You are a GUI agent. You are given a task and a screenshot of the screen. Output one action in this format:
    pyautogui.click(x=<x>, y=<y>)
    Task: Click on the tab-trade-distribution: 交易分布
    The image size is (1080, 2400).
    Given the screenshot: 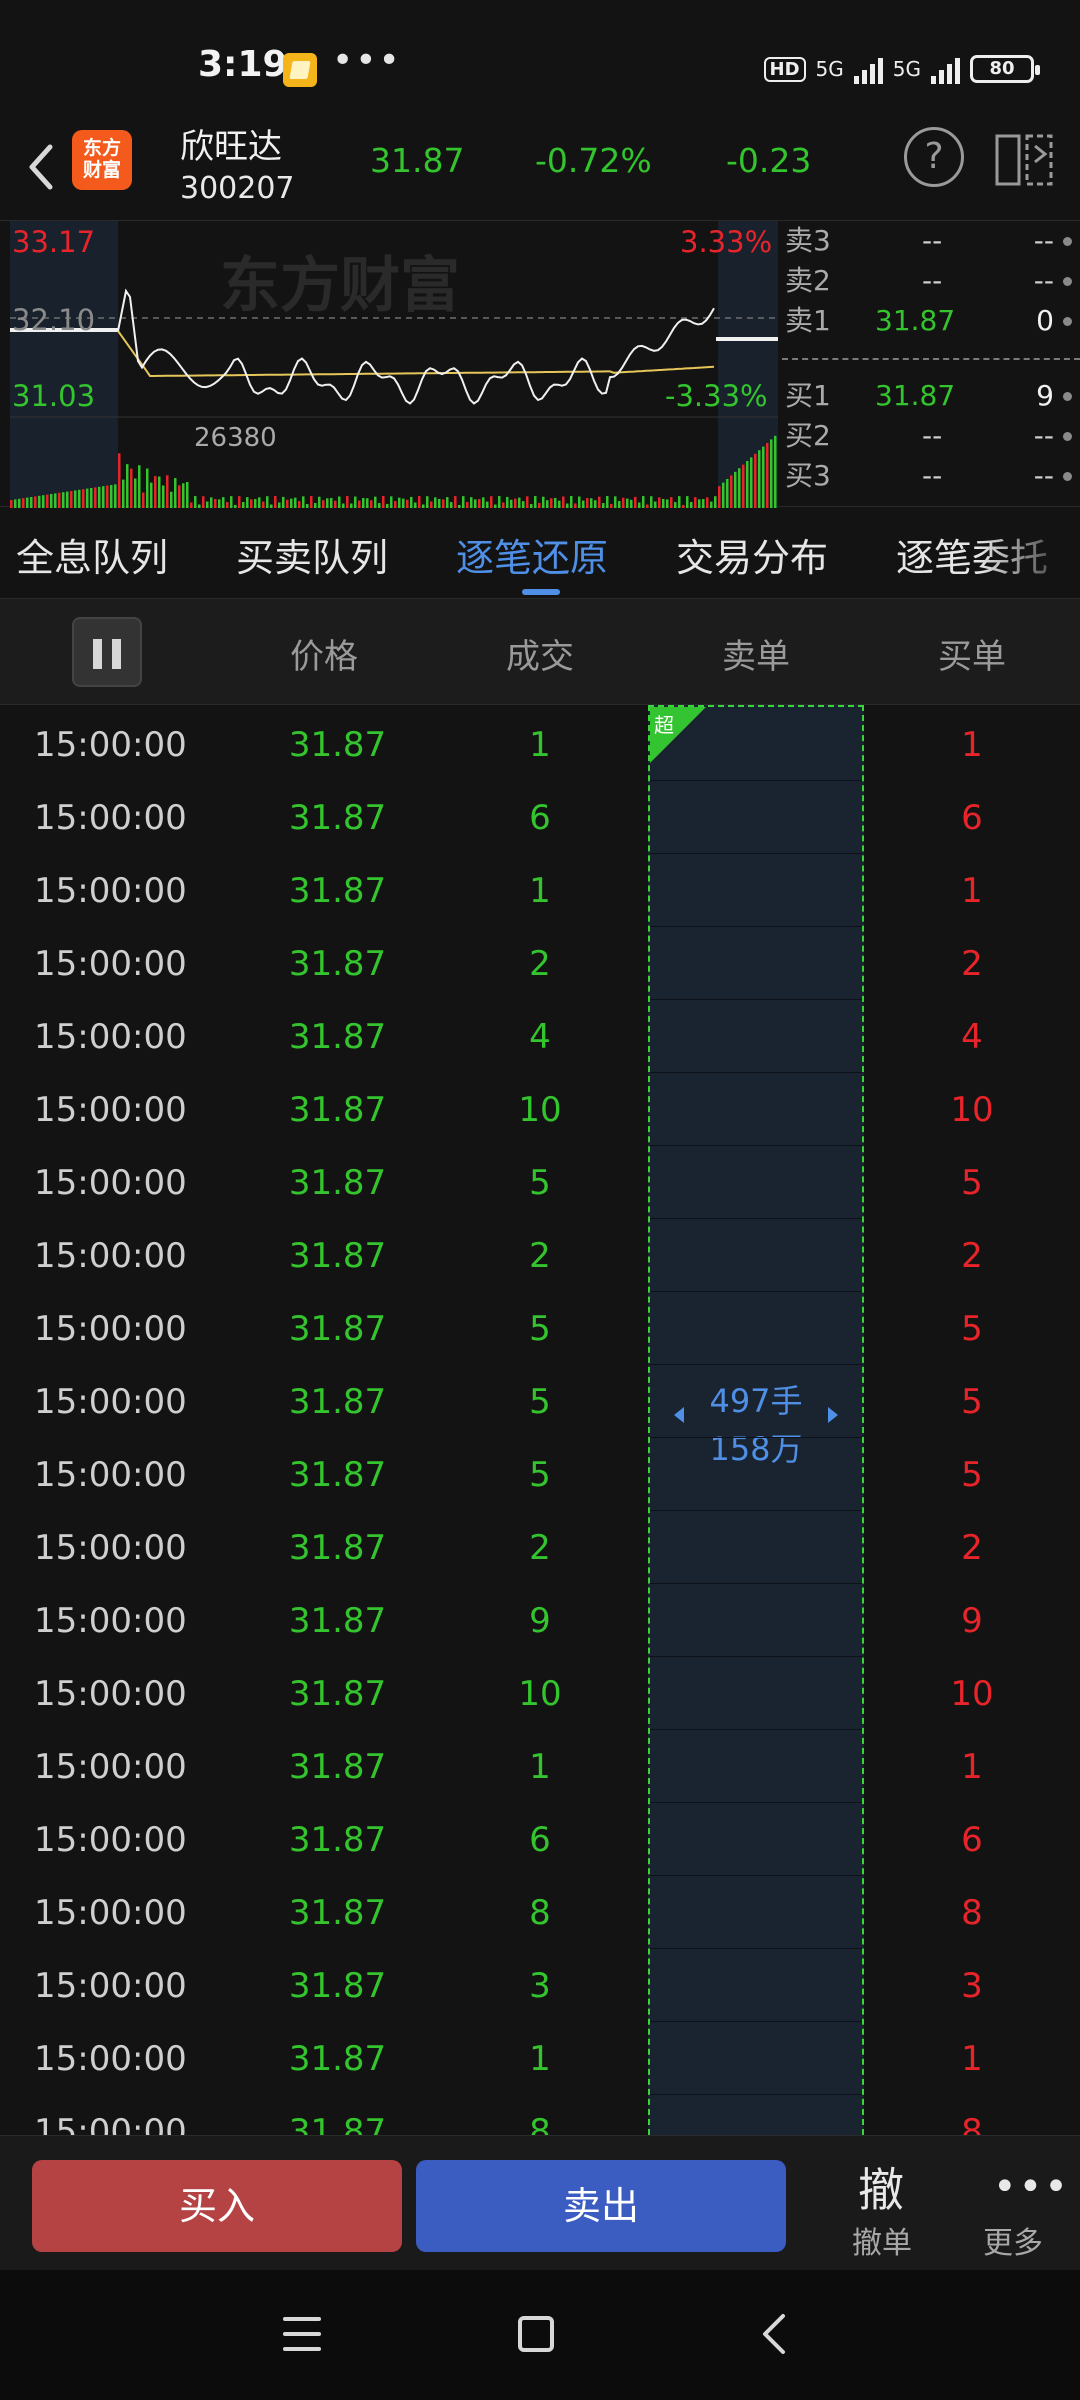 What is the action you would take?
    pyautogui.click(x=752, y=554)
    